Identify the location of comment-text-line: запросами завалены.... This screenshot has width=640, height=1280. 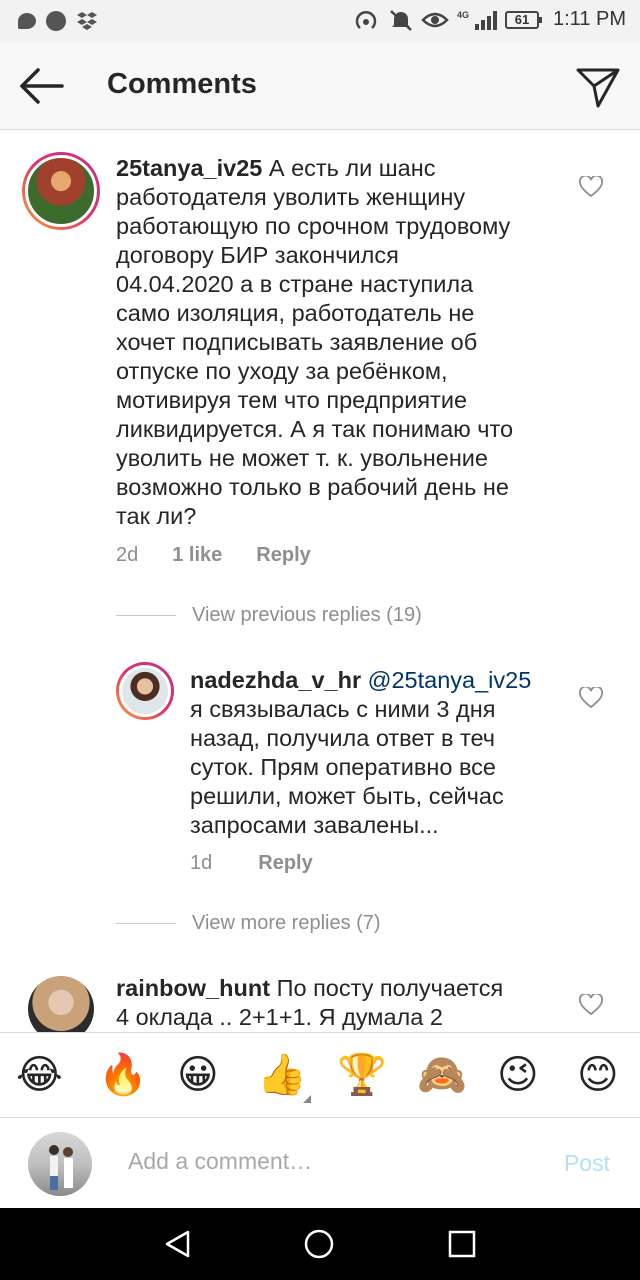
(314, 825).